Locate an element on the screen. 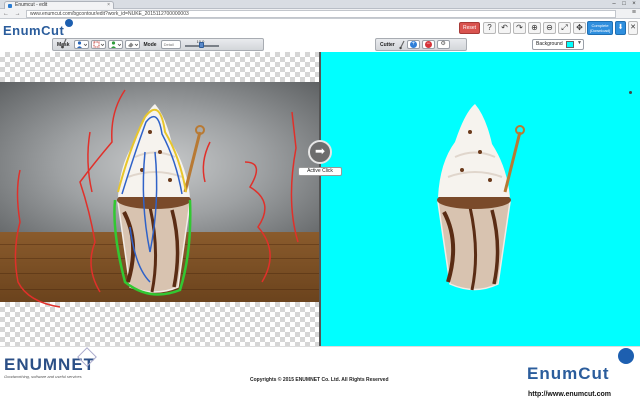  mask-toolbar: Mask Mode Detail 10.0 is located at coordinates (158, 44).